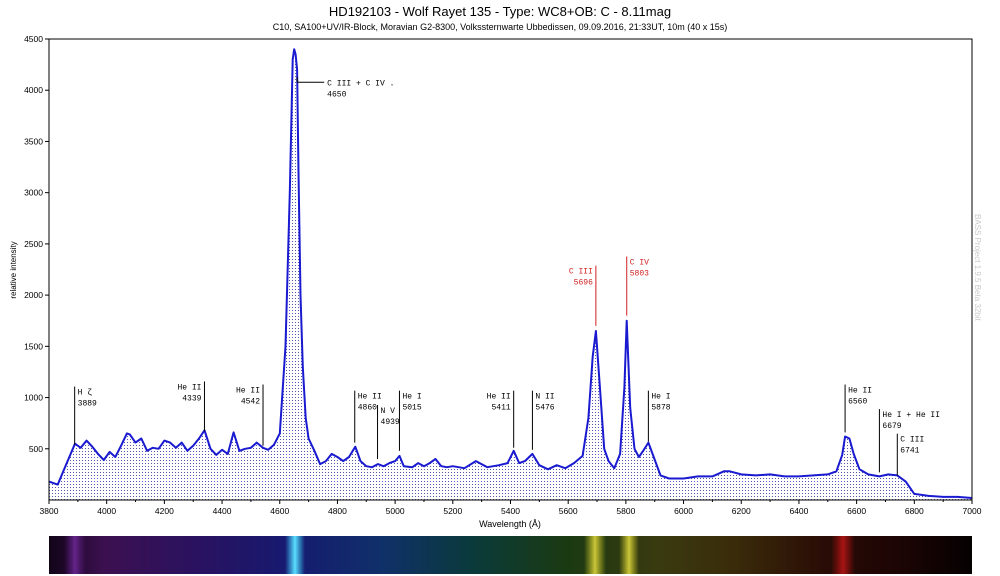 Image resolution: width=1000 pixels, height=576 pixels. Describe the element at coordinates (336, 94) in the screenshot. I see `annotation-wavelength: 4650` at that location.